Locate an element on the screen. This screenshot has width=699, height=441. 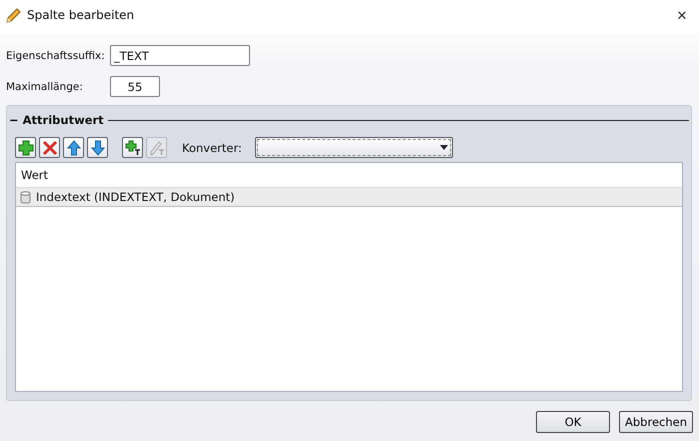
up-button is located at coordinates (73, 147).